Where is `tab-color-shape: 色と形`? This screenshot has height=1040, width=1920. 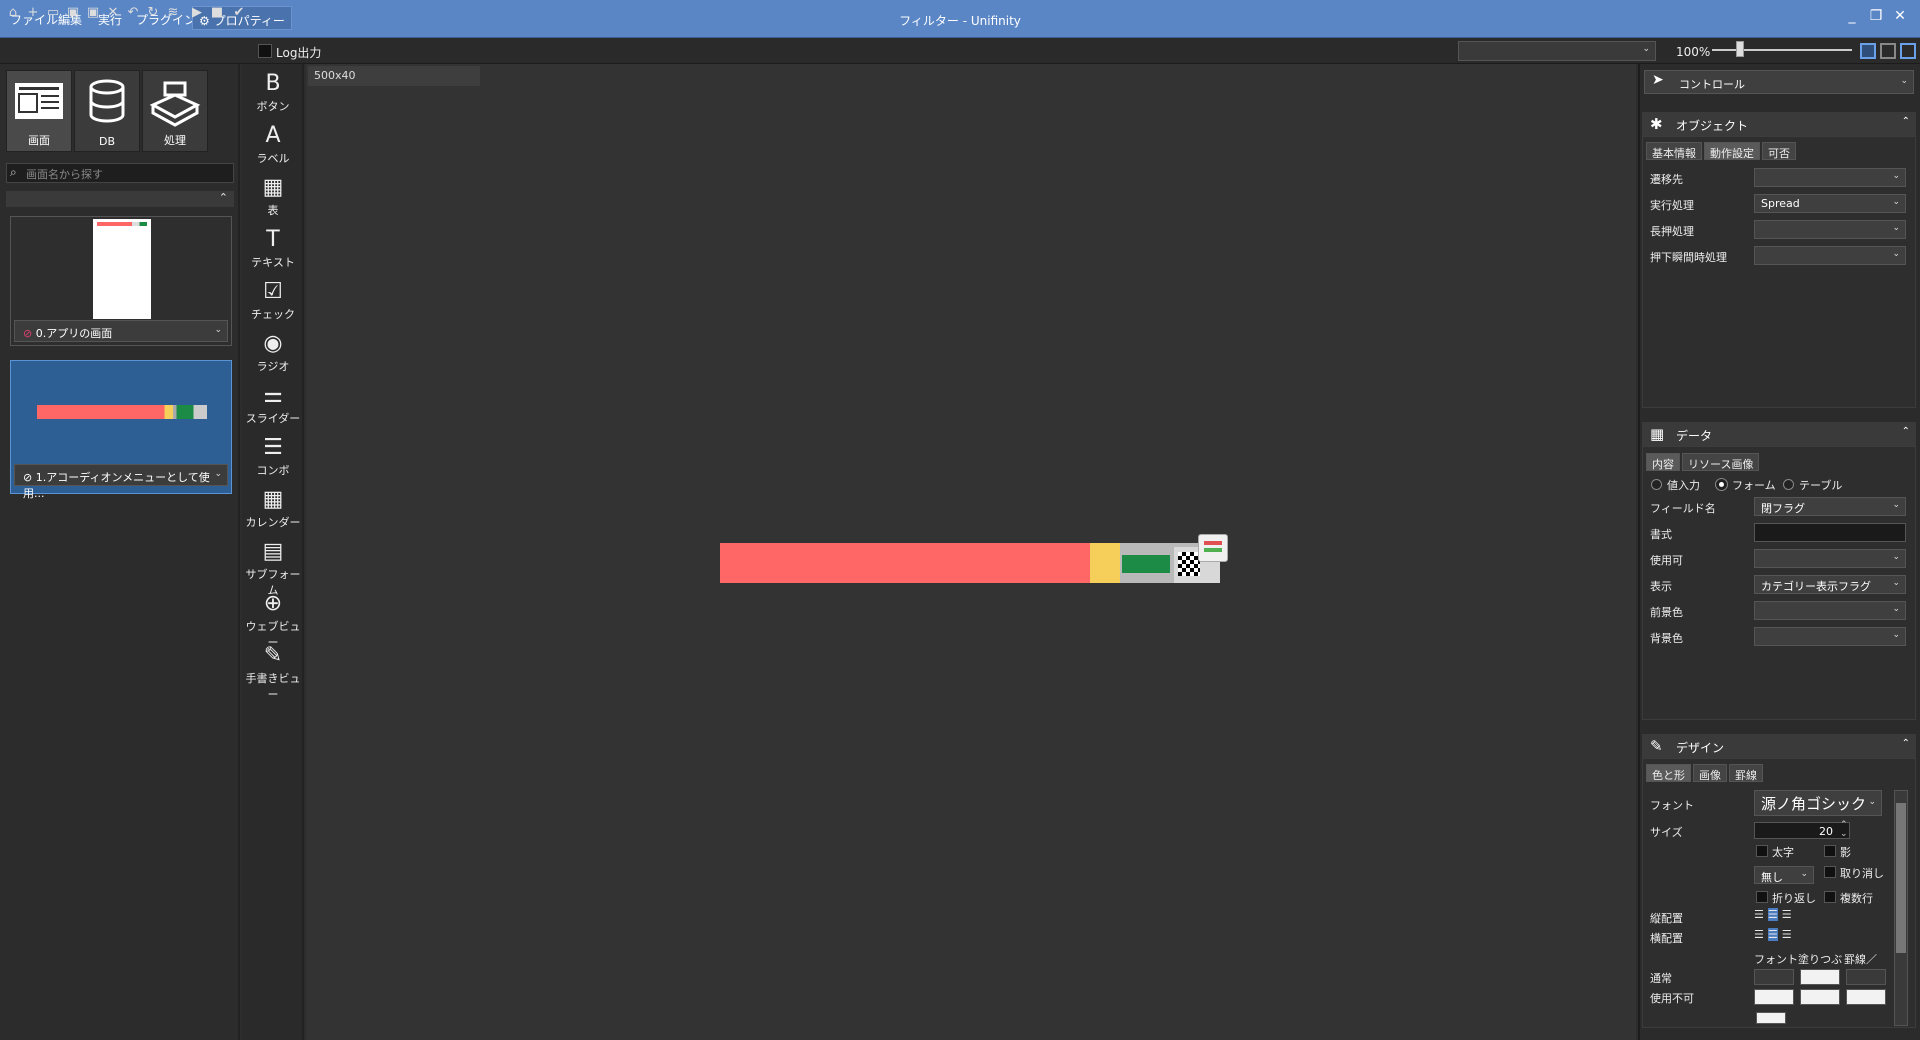
tab-color-shape: 色と形 is located at coordinates (1668, 773).